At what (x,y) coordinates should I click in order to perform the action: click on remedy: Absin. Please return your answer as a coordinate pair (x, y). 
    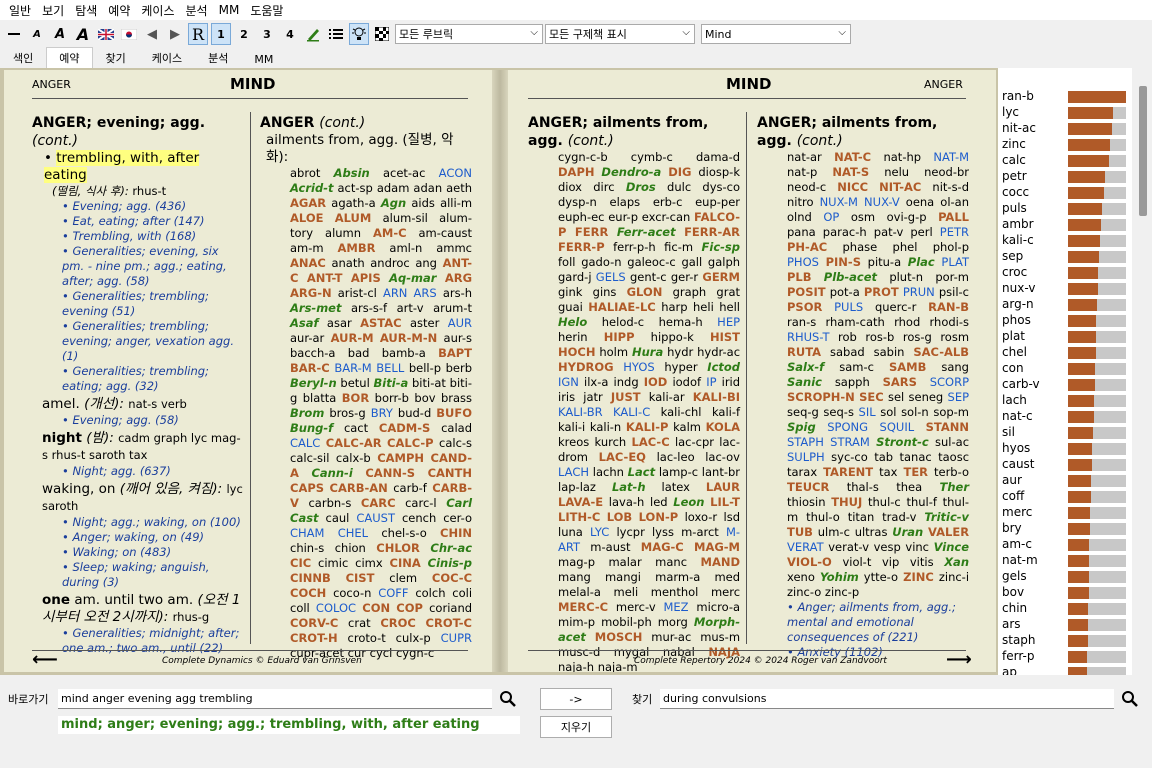
    Looking at the image, I should click on (352, 173).